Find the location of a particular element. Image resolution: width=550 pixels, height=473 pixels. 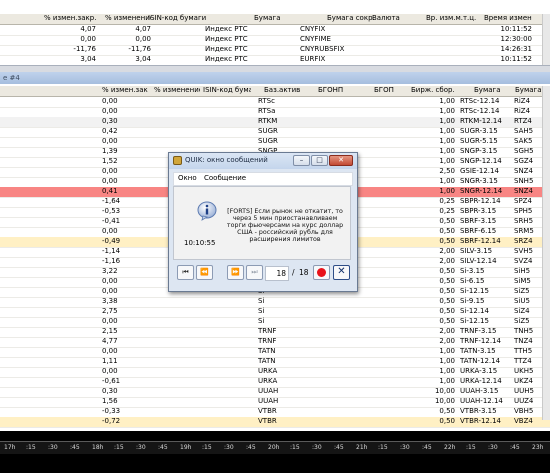

timeline-tick-label: :30 is located at coordinates (493, 447).